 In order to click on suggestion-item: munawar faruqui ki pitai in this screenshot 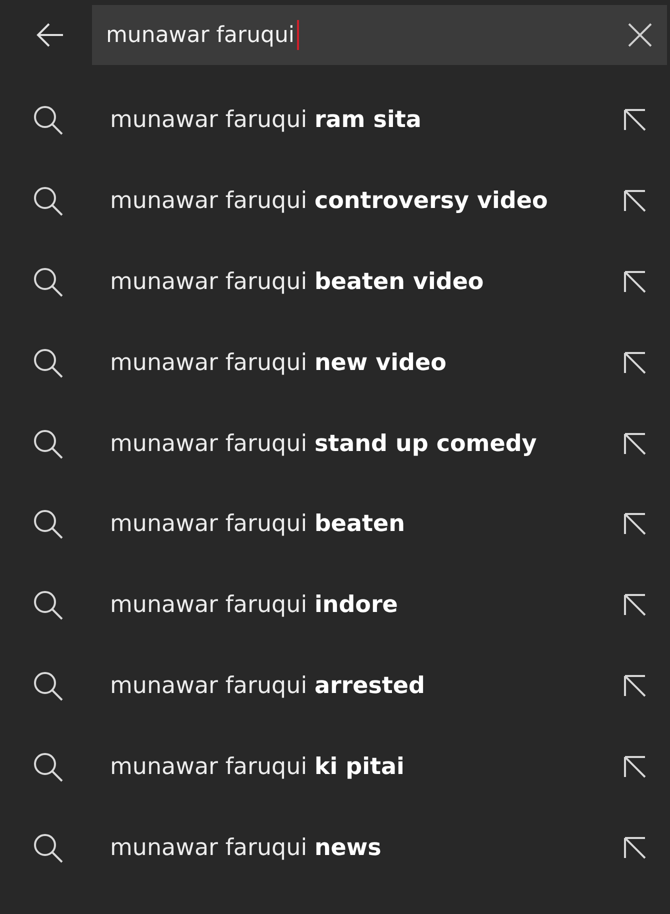, I will do `click(335, 767)`.